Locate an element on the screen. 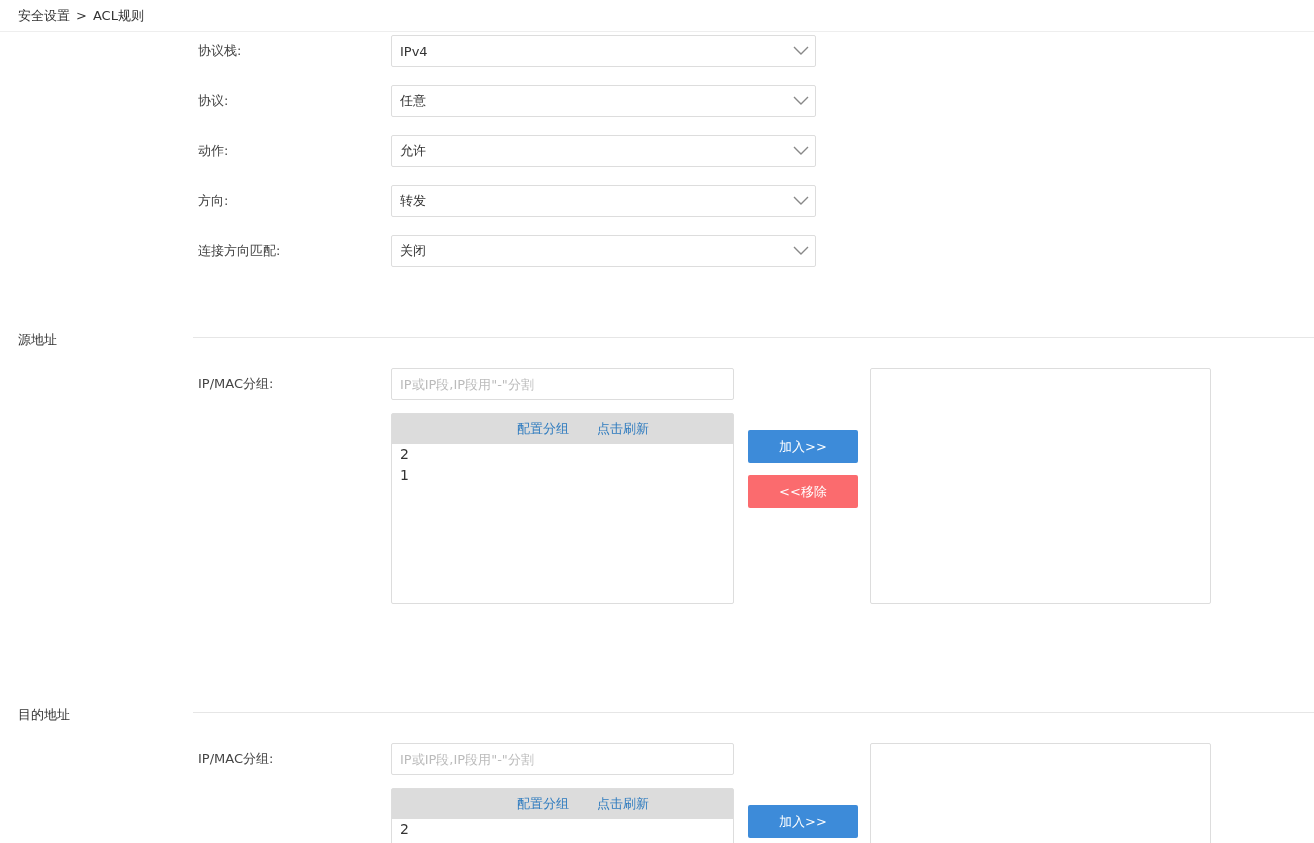 The width and height of the screenshot is (1314, 843). field-label: 动作: is located at coordinates (214, 151).